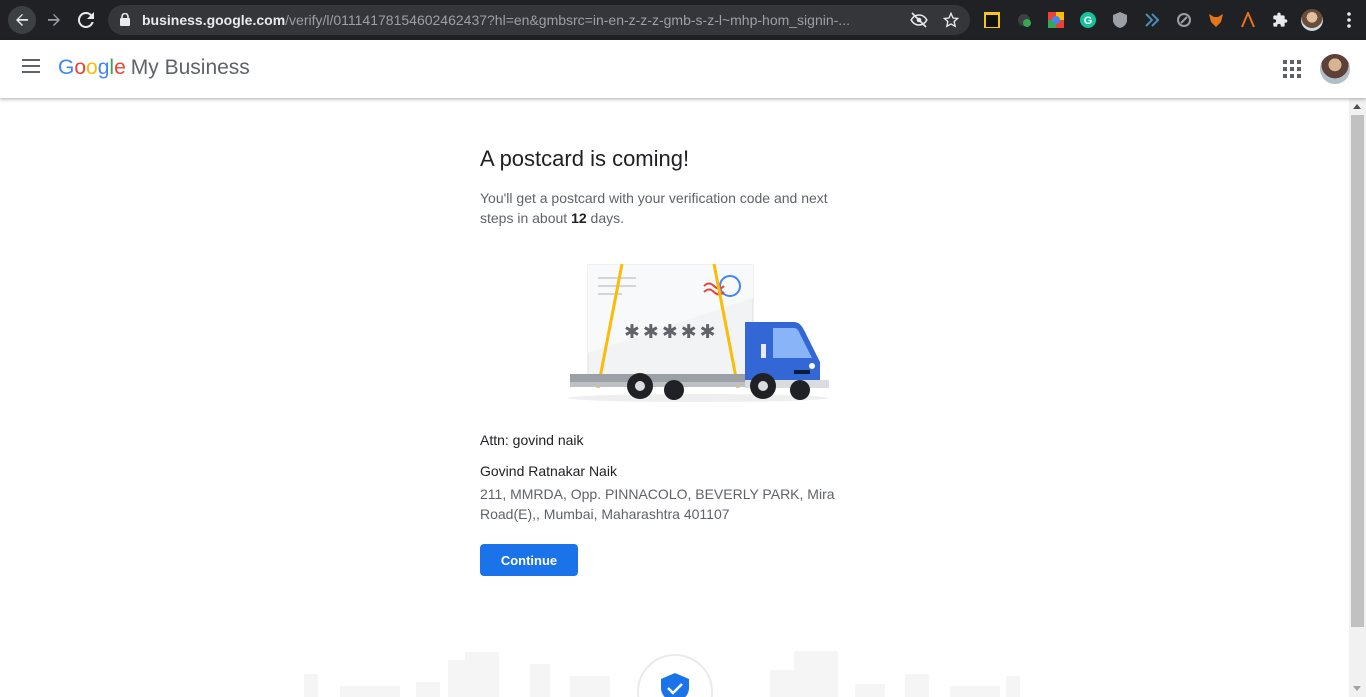 The width and height of the screenshot is (1366, 697). What do you see at coordinates (1120, 20) in the screenshot?
I see `shield-extension-icon` at bounding box center [1120, 20].